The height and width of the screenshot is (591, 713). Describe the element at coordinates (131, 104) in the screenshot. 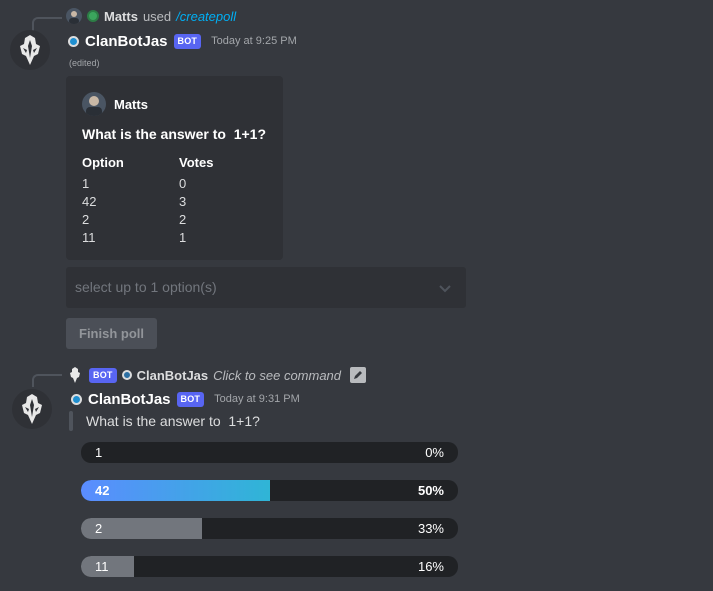

I see `embed-author-name: Matts` at that location.